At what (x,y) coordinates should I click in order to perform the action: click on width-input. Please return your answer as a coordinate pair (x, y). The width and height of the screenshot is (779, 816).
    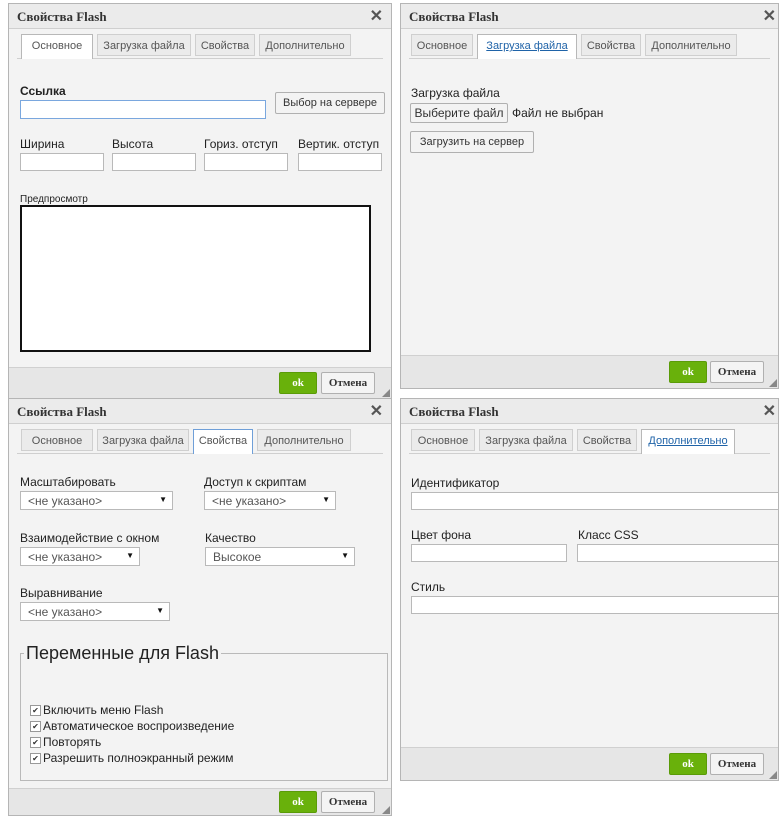
    Looking at the image, I should click on (62, 162).